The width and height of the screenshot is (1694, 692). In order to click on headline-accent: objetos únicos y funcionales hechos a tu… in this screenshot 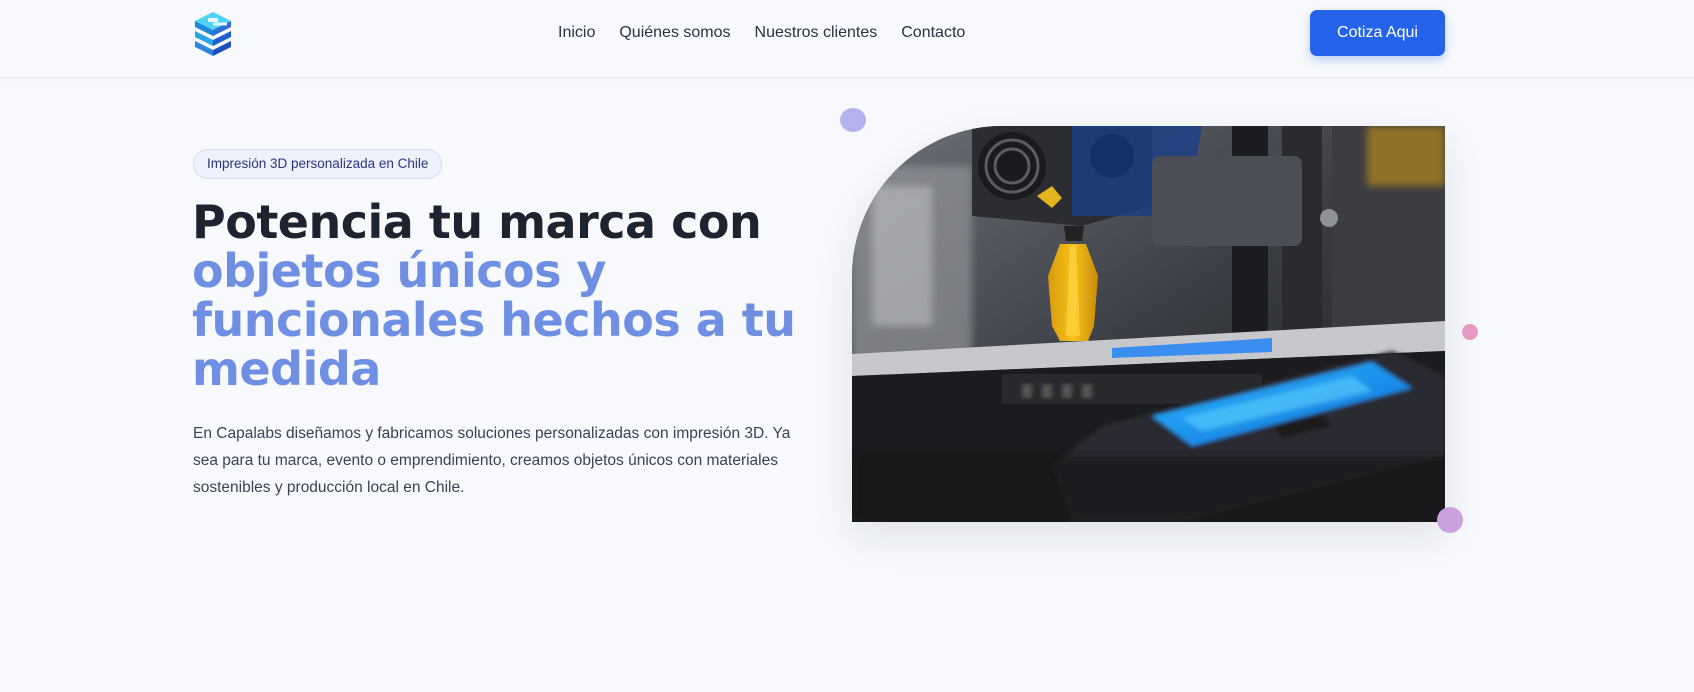, I will do `click(494, 320)`.